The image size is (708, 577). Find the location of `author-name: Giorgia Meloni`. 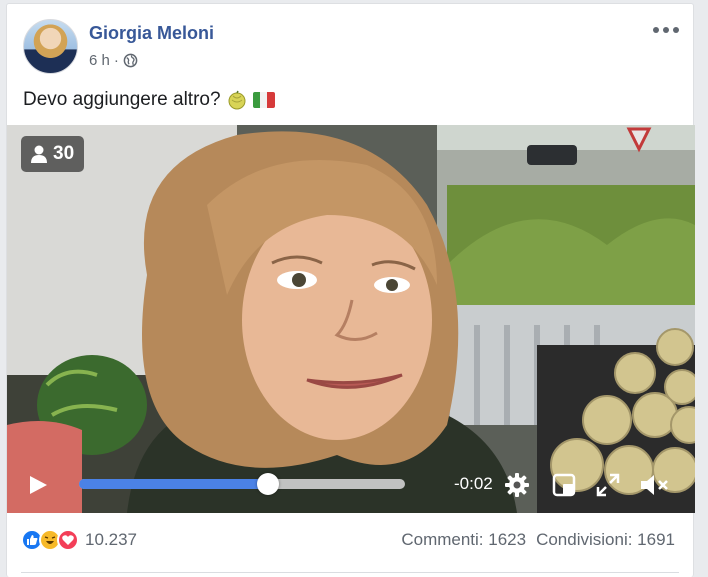

author-name: Giorgia Meloni is located at coordinates (151, 33).